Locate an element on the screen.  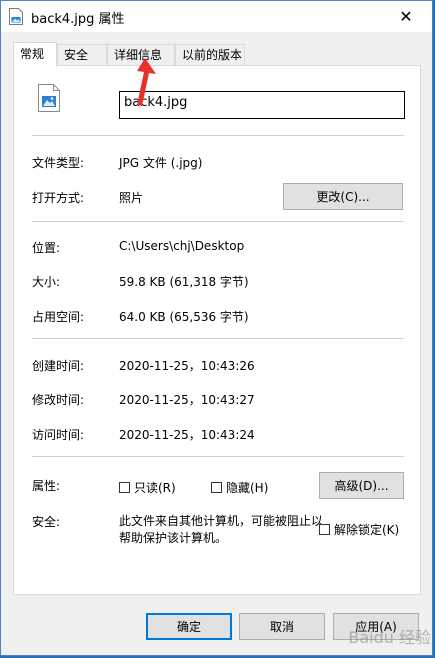
apply-button: 应用(A) is located at coordinates (376, 626).